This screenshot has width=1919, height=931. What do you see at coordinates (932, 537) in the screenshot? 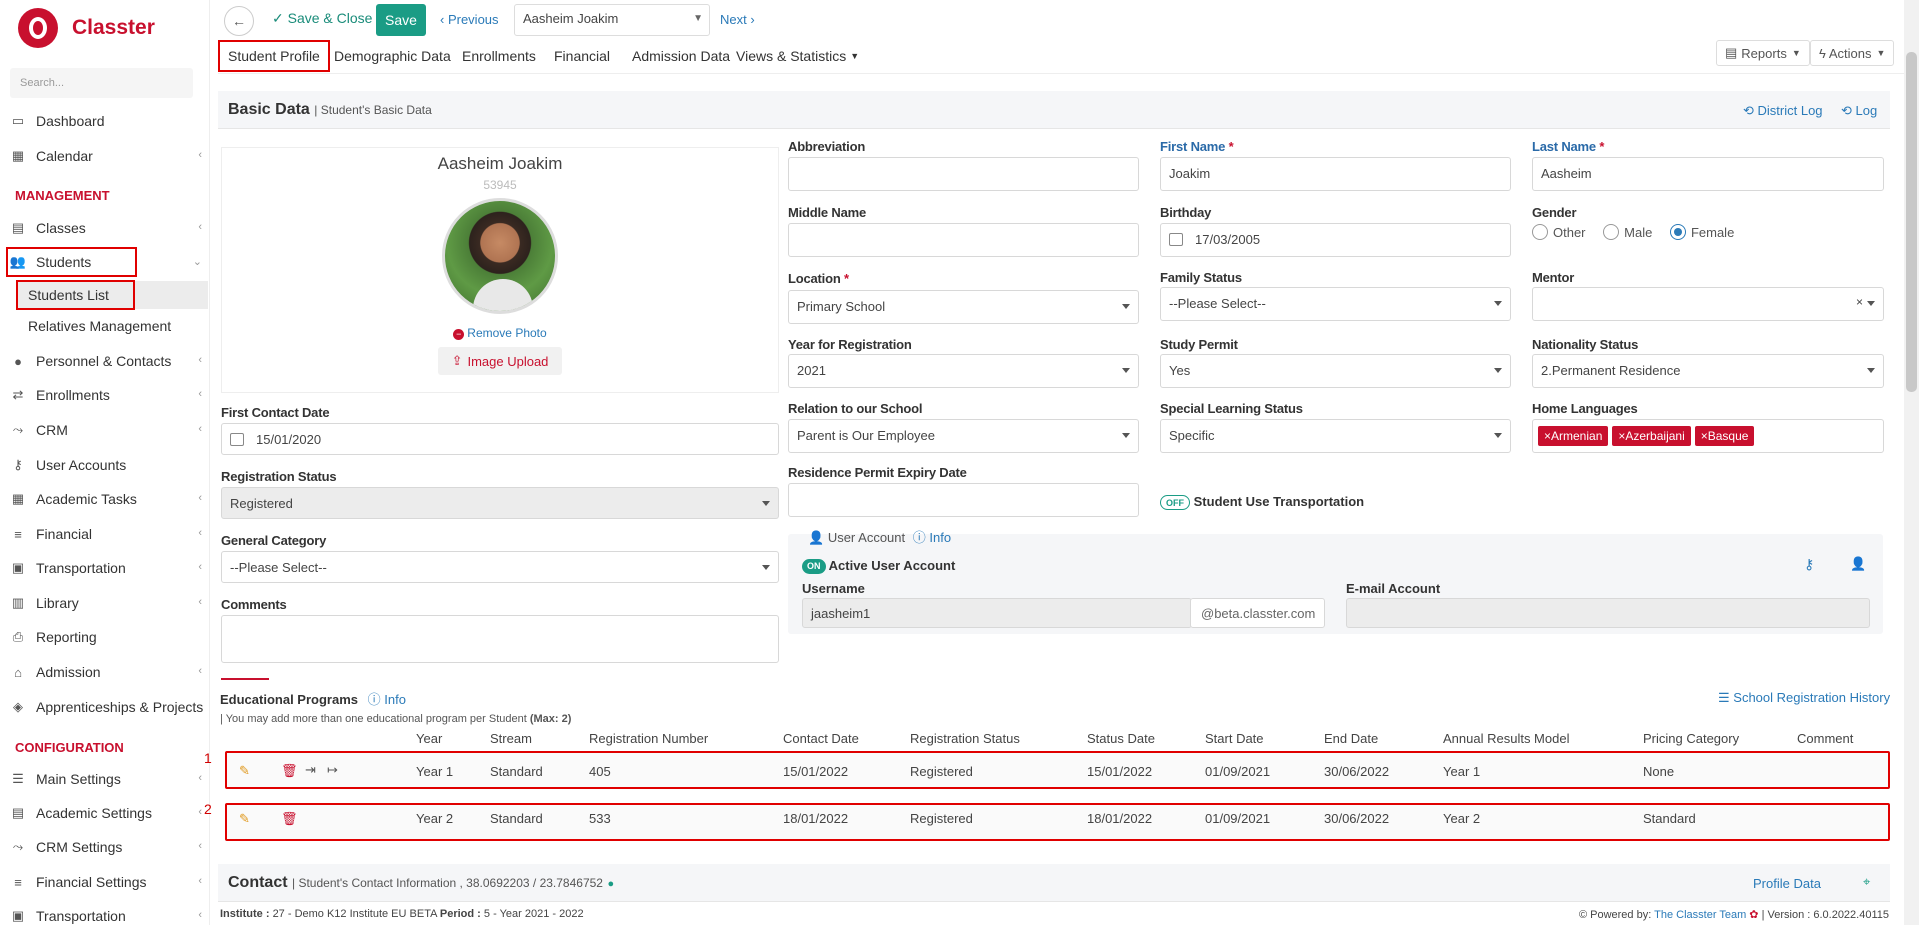
I see `user-account-info-link: ⓘ Info` at bounding box center [932, 537].